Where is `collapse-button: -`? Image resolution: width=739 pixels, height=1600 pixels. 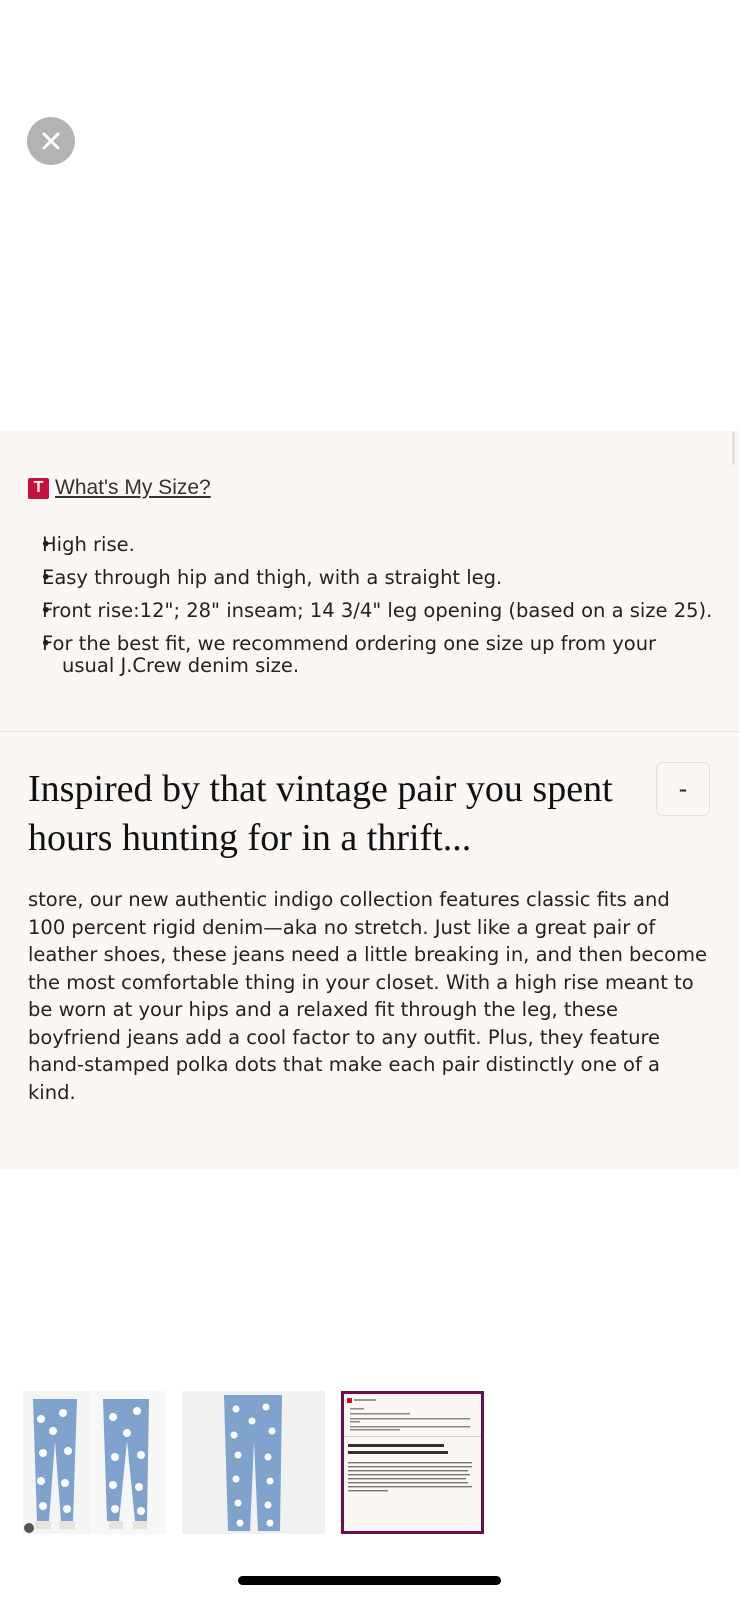 collapse-button: - is located at coordinates (683, 789).